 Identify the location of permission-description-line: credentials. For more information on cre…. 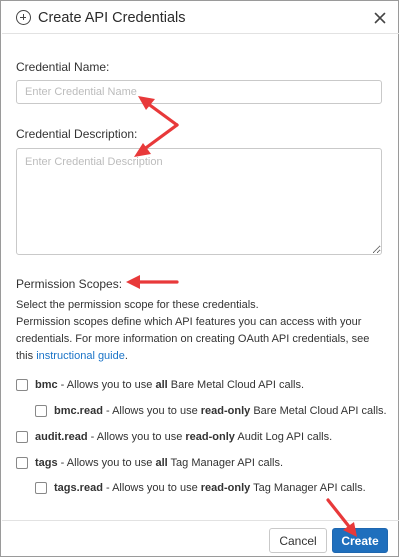
(193, 339).